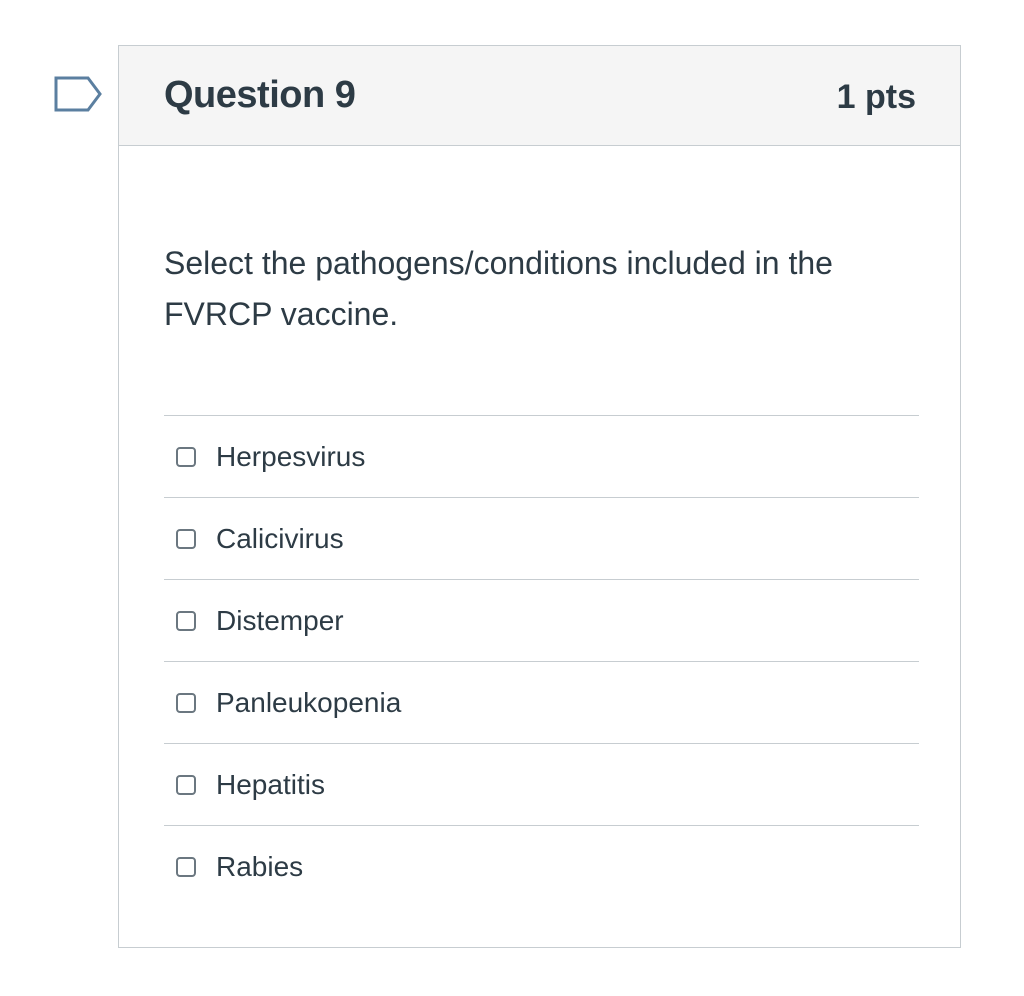 The image size is (1024, 996). Describe the element at coordinates (309, 702) in the screenshot. I see `answer-label: Panleukopenia` at that location.